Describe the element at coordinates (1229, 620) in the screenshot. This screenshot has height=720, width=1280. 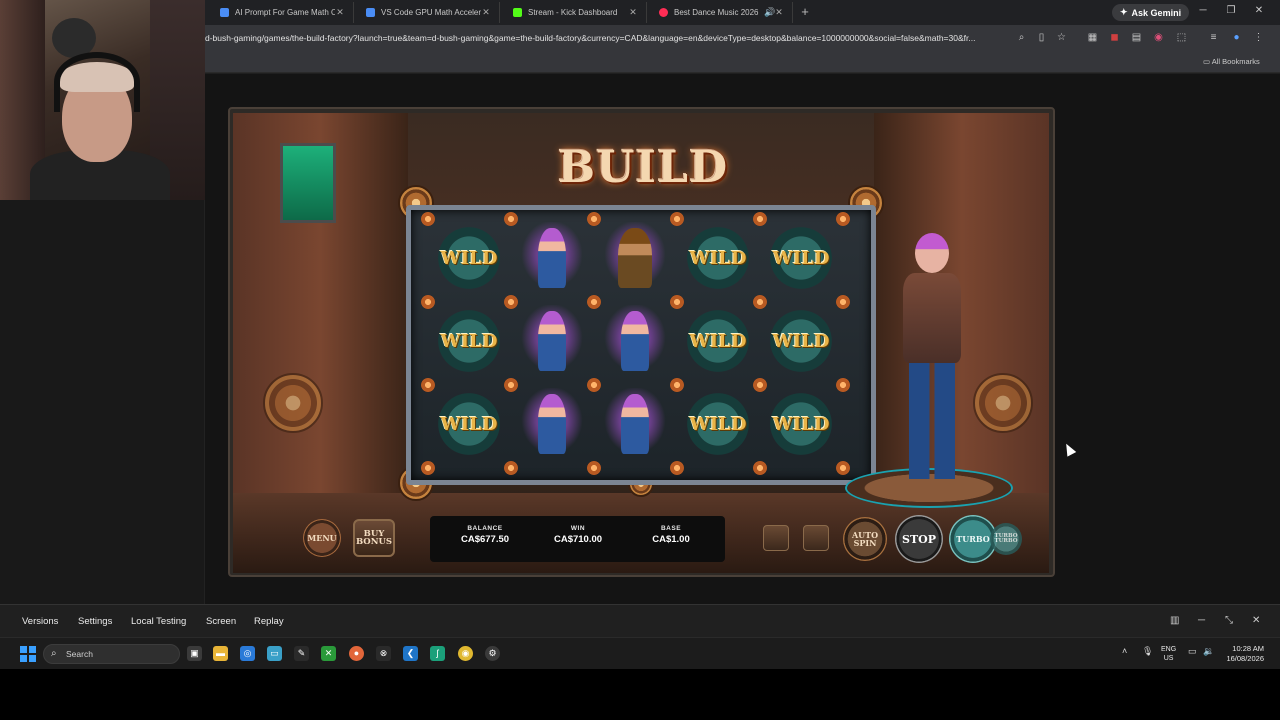
I see `collapse-icon: ⤡` at that location.